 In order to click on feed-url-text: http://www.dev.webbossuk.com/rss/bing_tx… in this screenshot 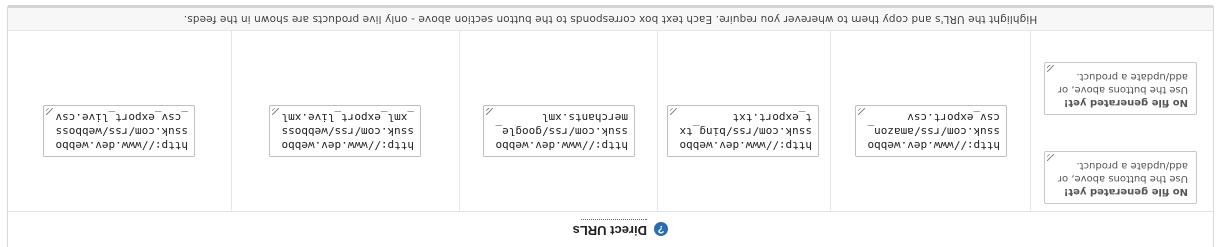, I will do `click(745, 131)`.